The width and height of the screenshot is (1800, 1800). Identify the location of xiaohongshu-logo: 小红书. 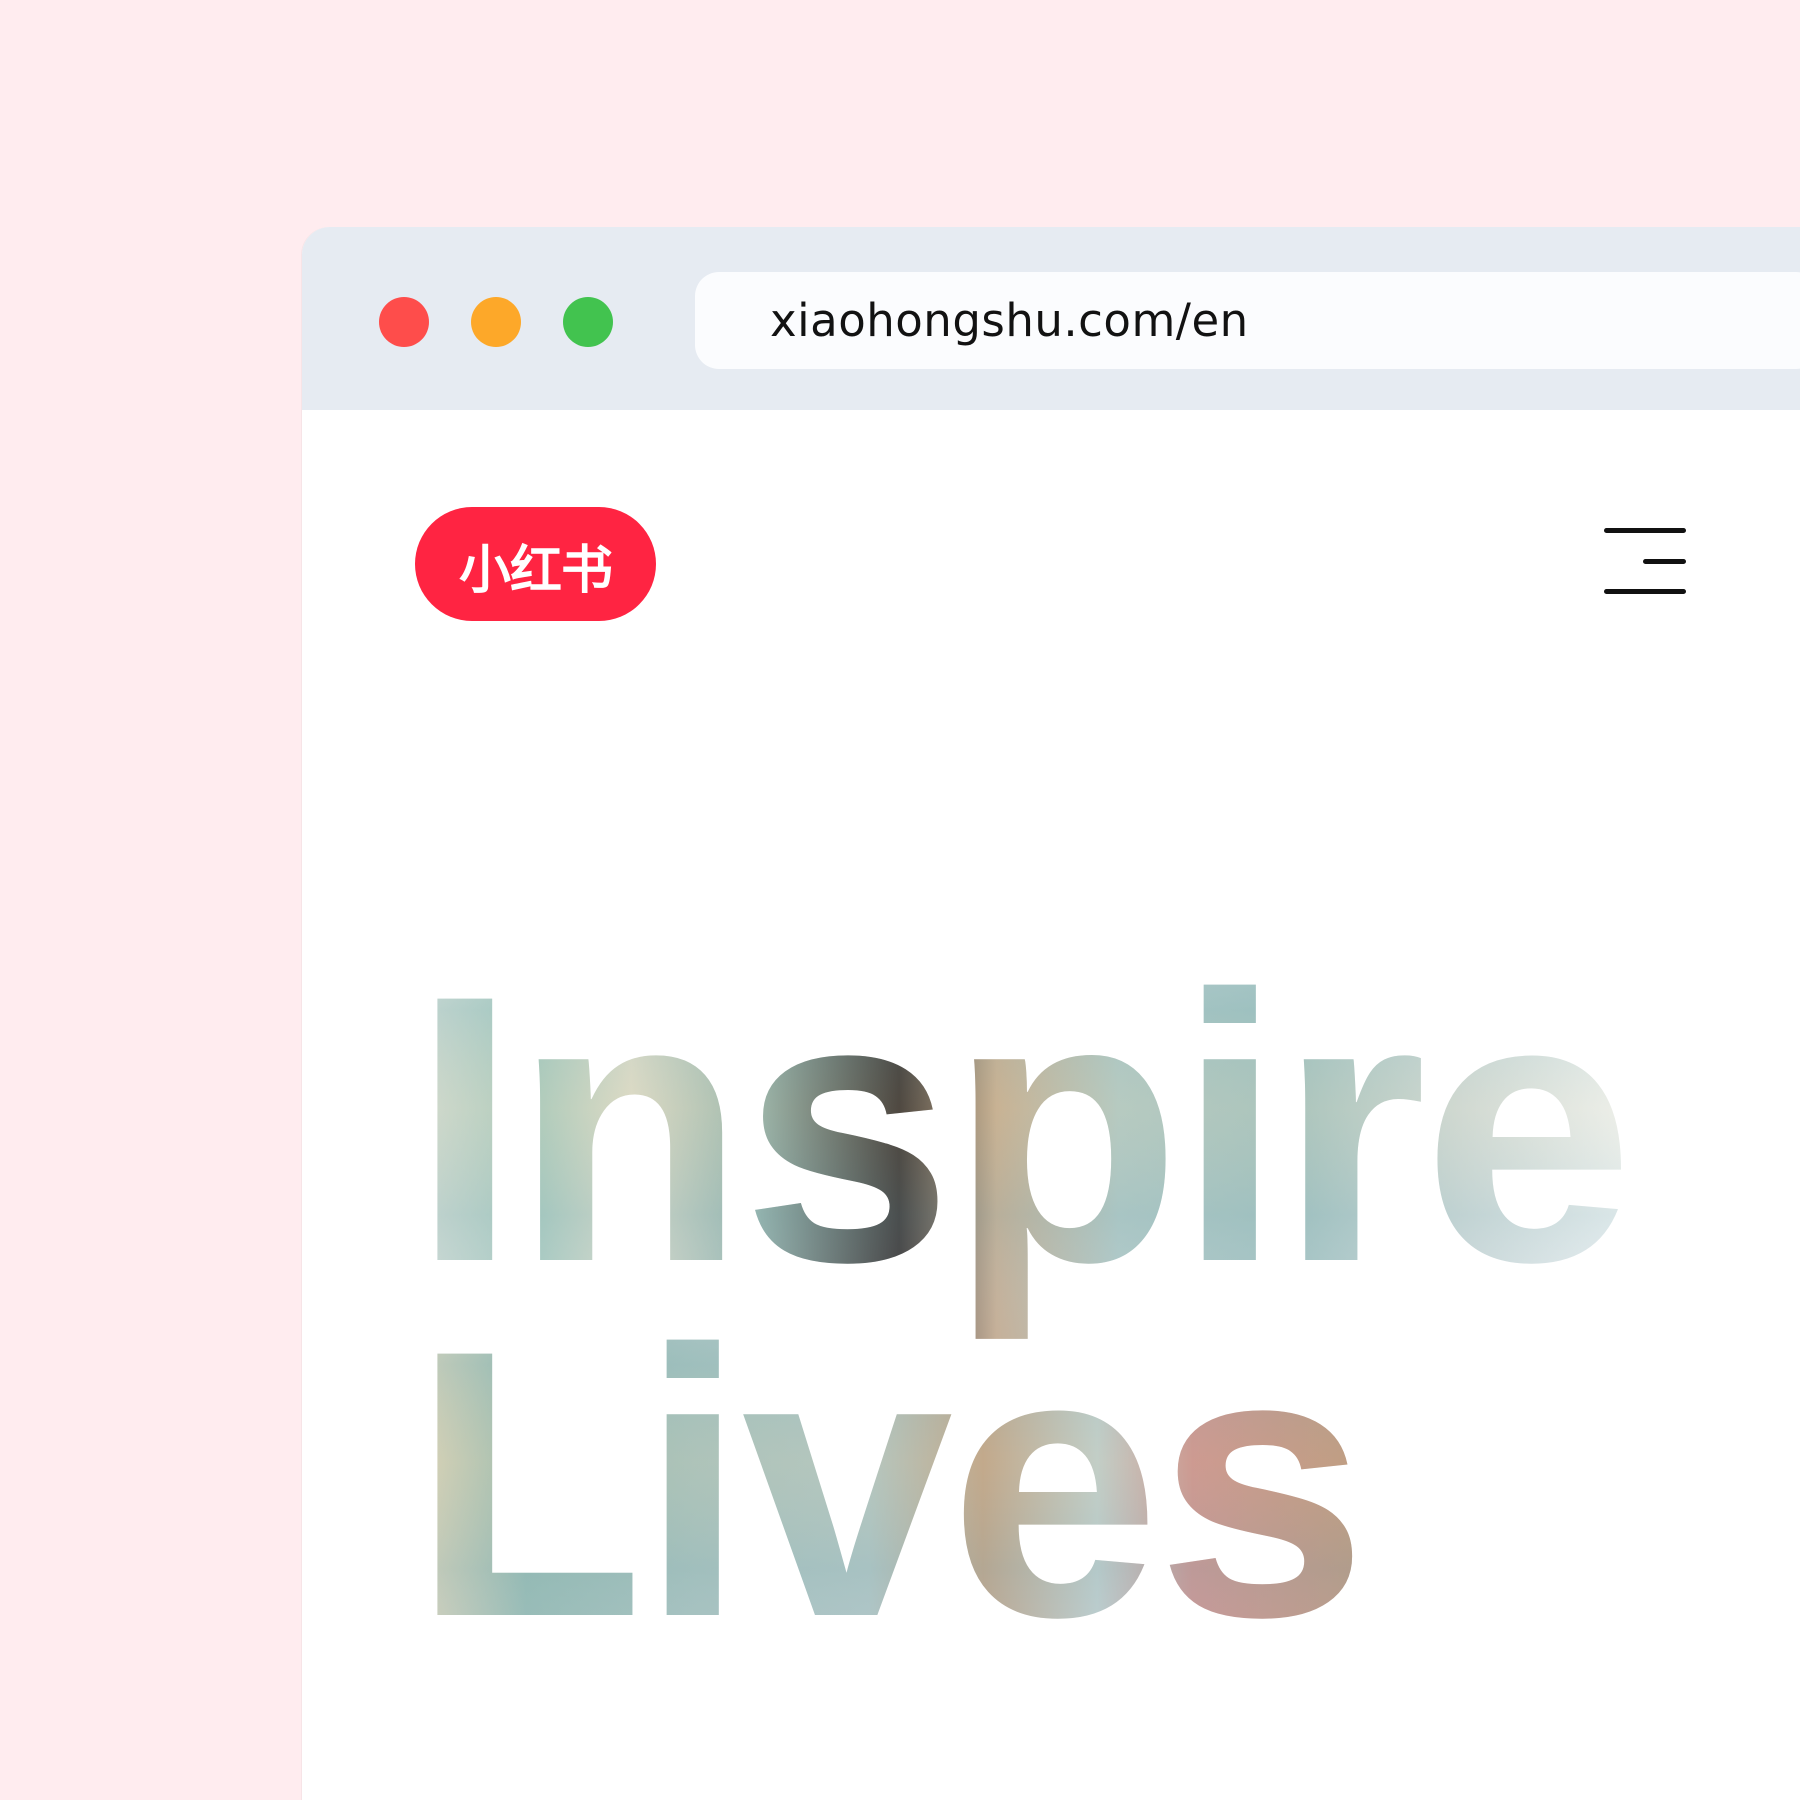
(535, 564).